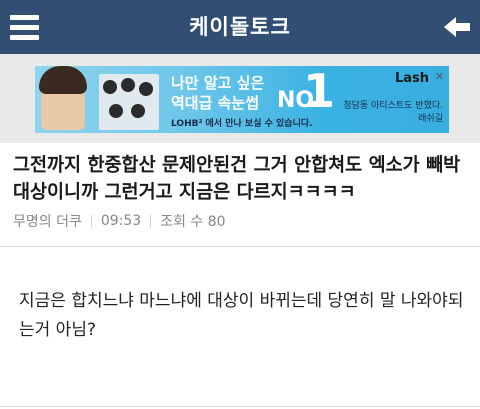 This screenshot has height=409, width=480. What do you see at coordinates (242, 124) in the screenshot?
I see `ad-caption: LOHB² 에서 만나 보실 수 있습니다.` at bounding box center [242, 124].